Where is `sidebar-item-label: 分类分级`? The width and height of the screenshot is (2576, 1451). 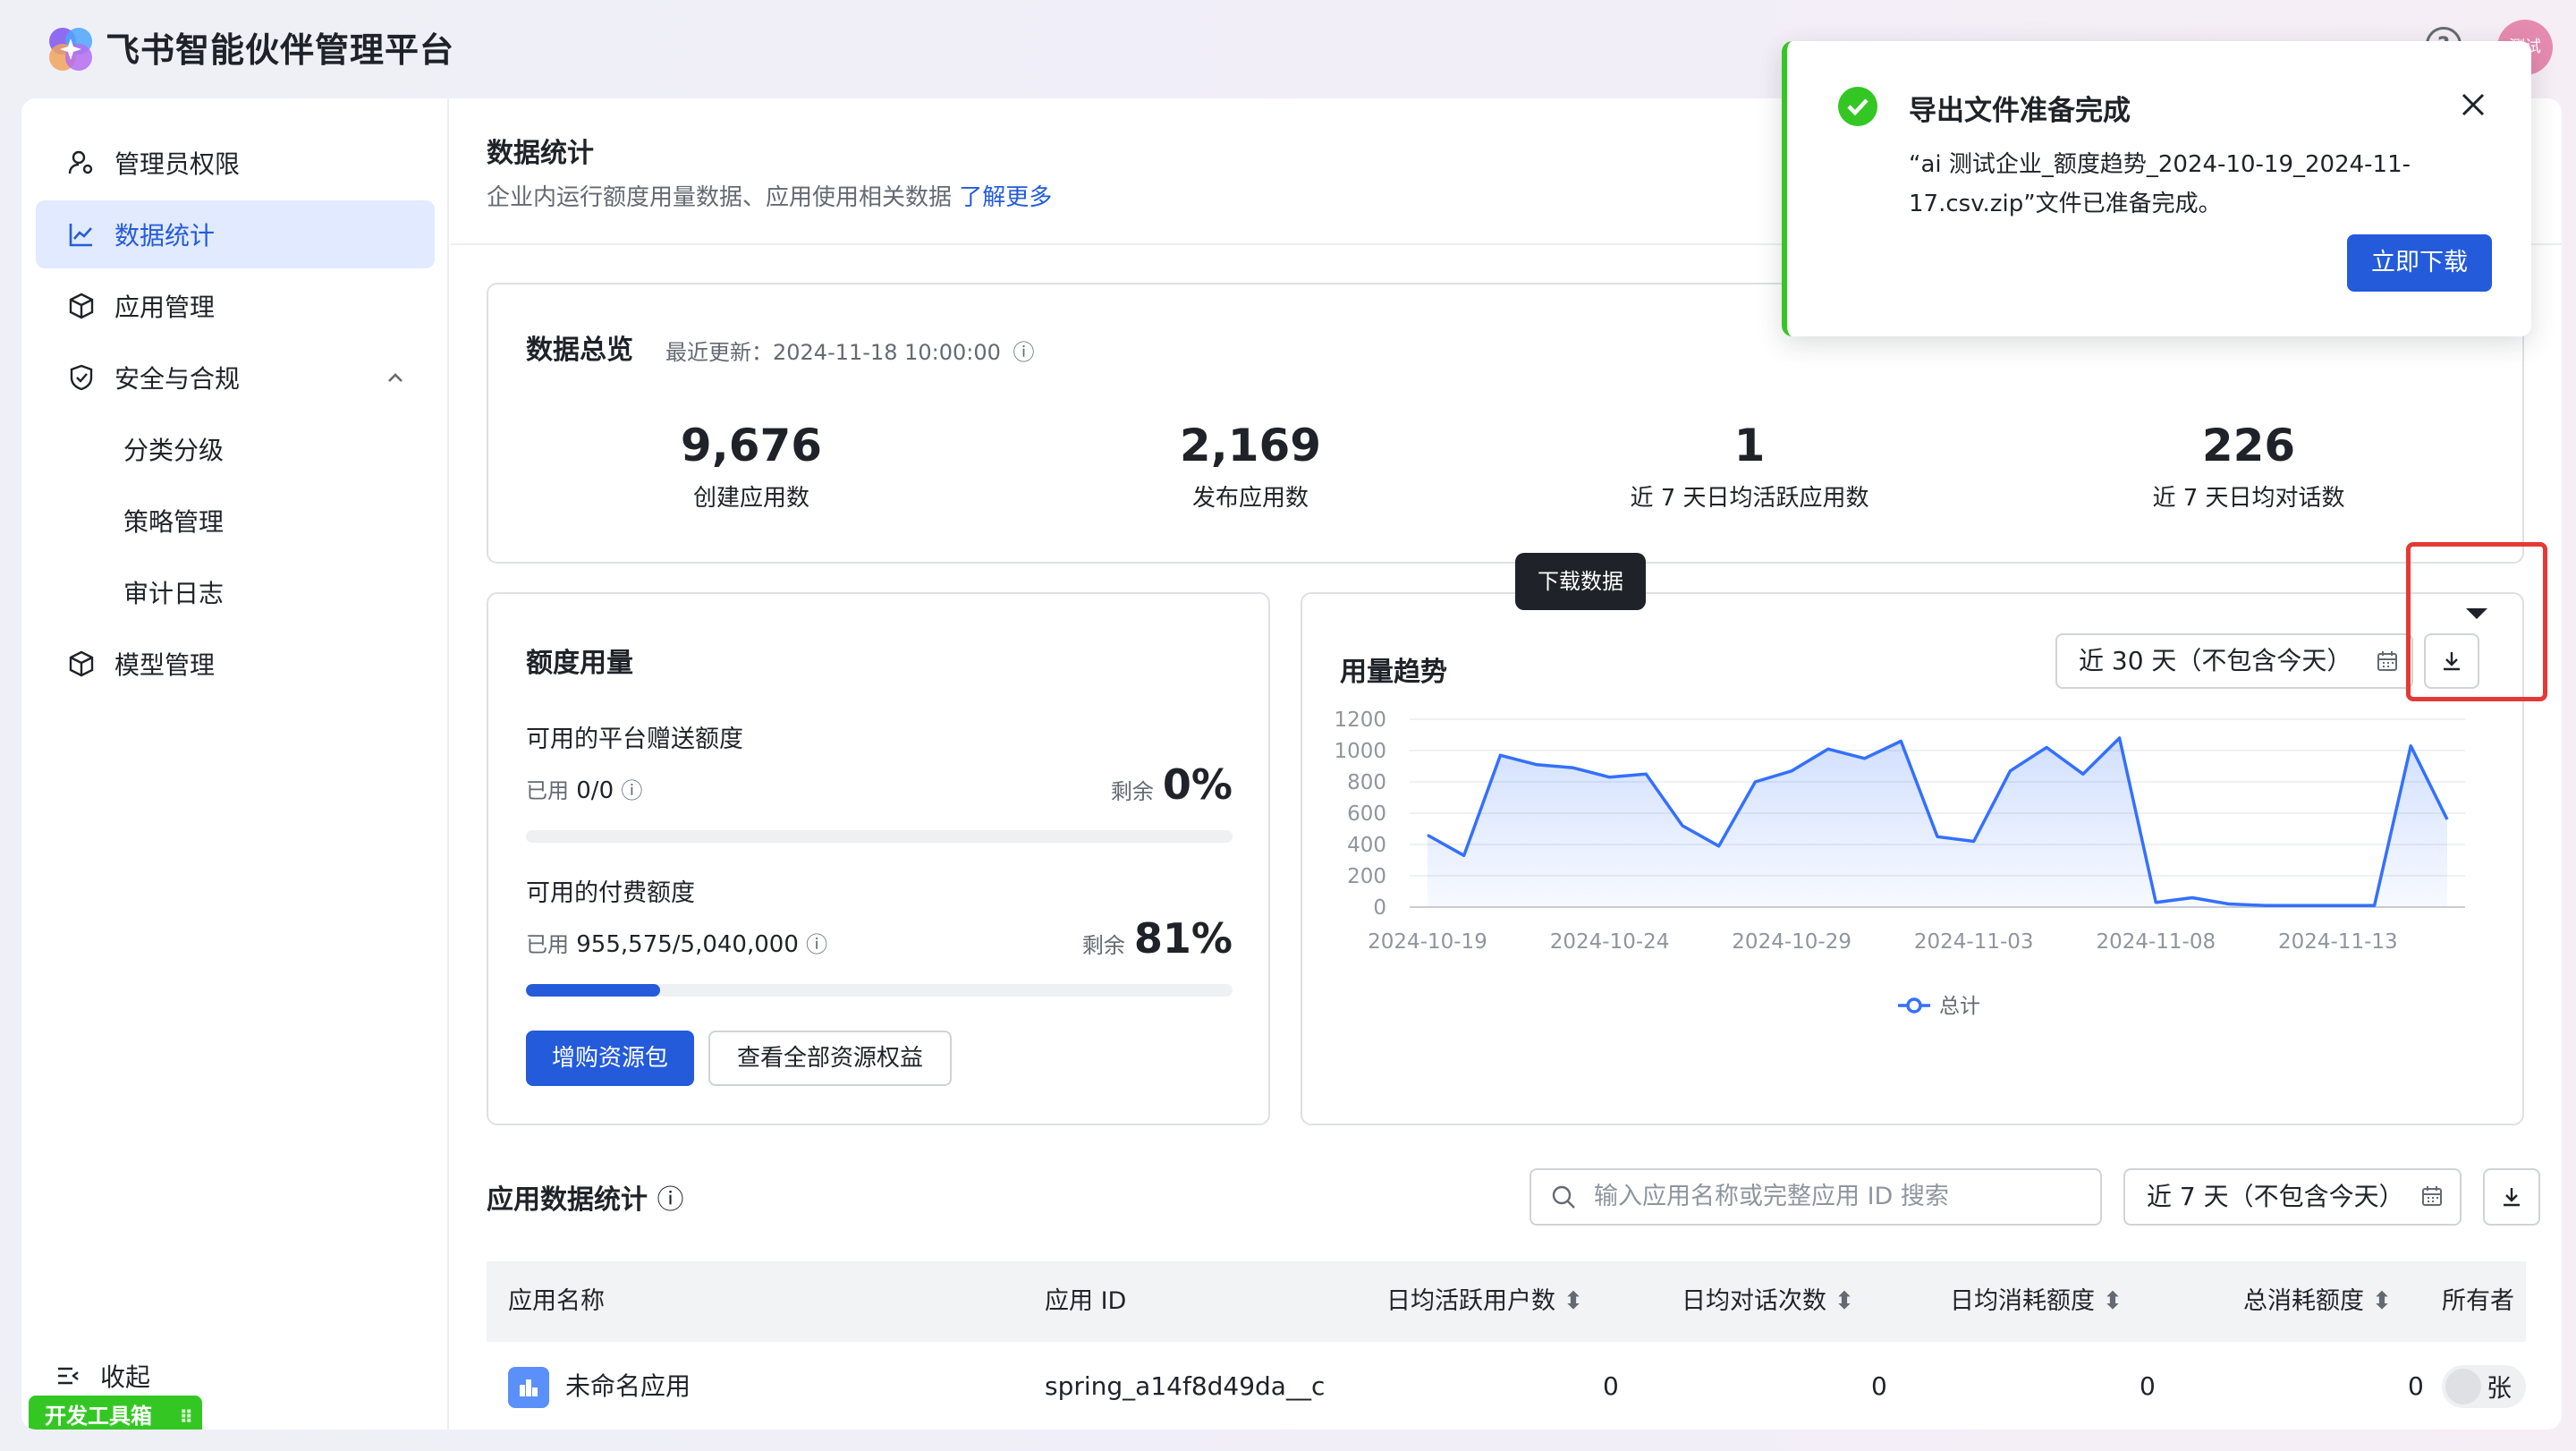 sidebar-item-label: 分类分级 is located at coordinates (174, 450).